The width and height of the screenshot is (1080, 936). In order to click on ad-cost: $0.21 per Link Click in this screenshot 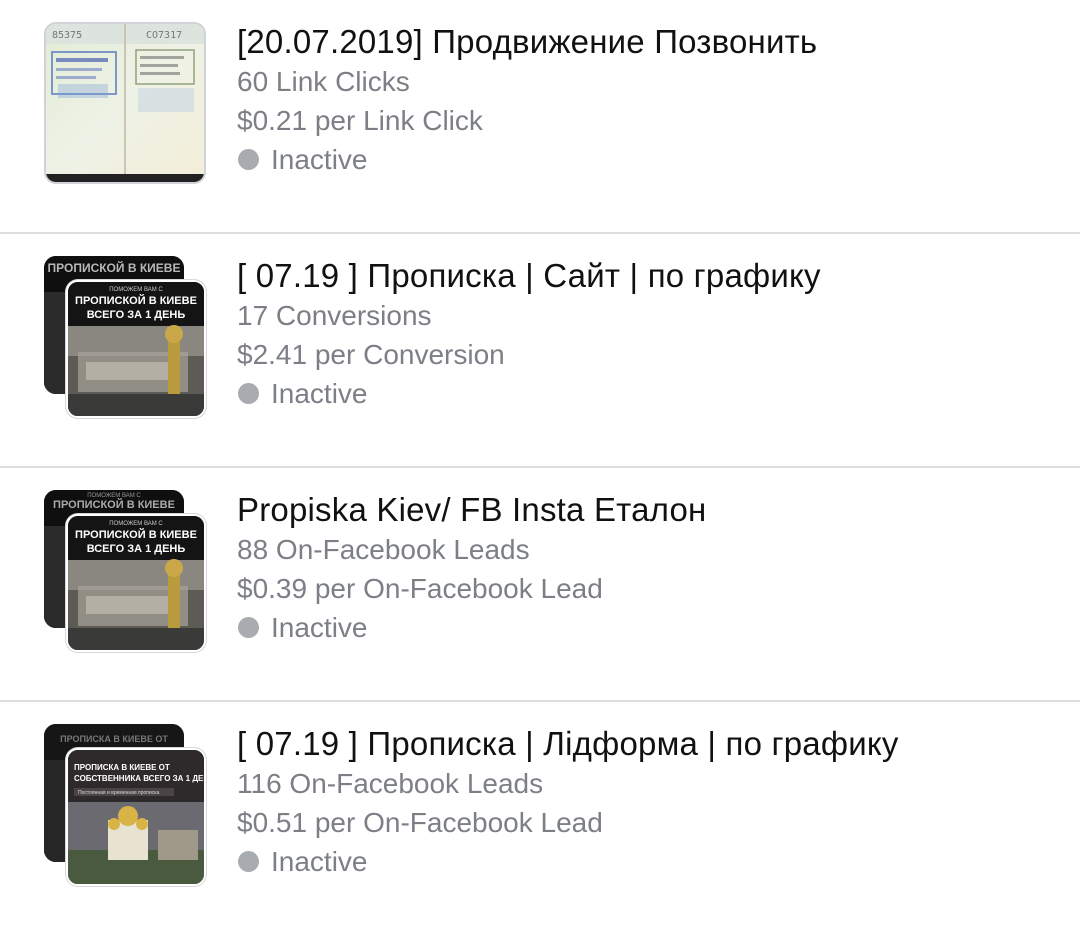, I will do `click(360, 120)`.